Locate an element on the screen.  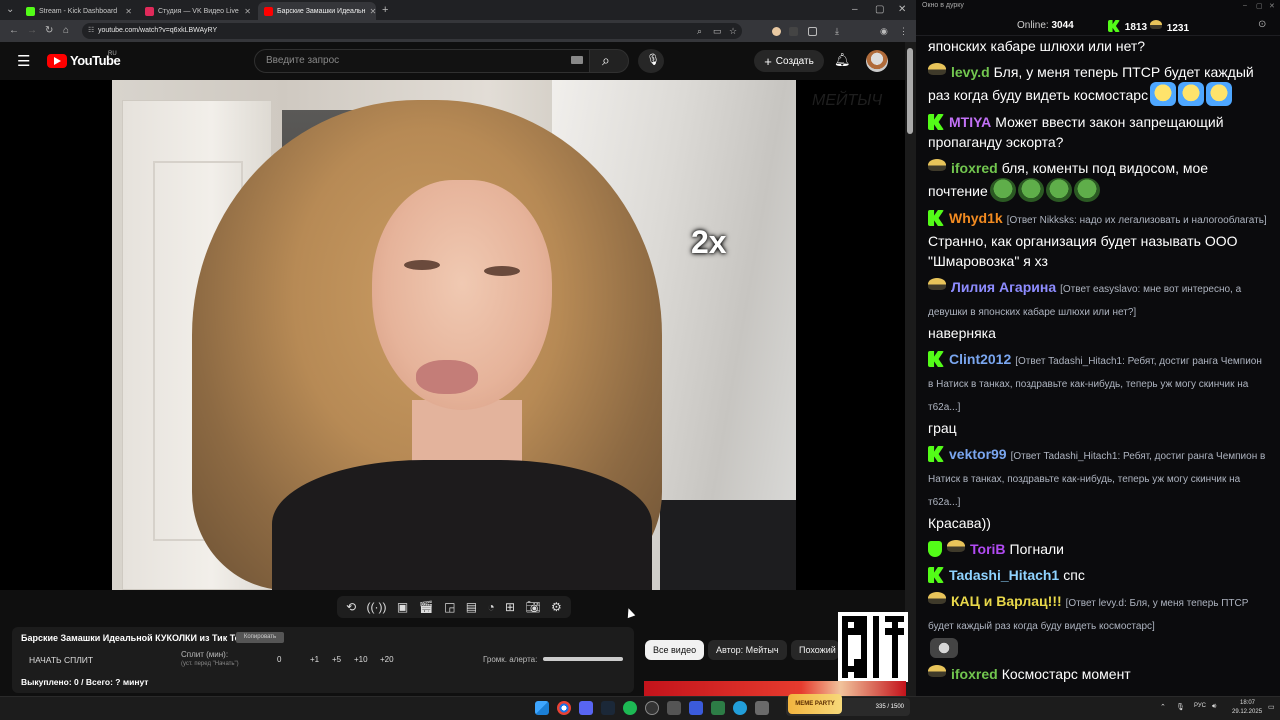
steam-app-icon is located at coordinates (608, 708).